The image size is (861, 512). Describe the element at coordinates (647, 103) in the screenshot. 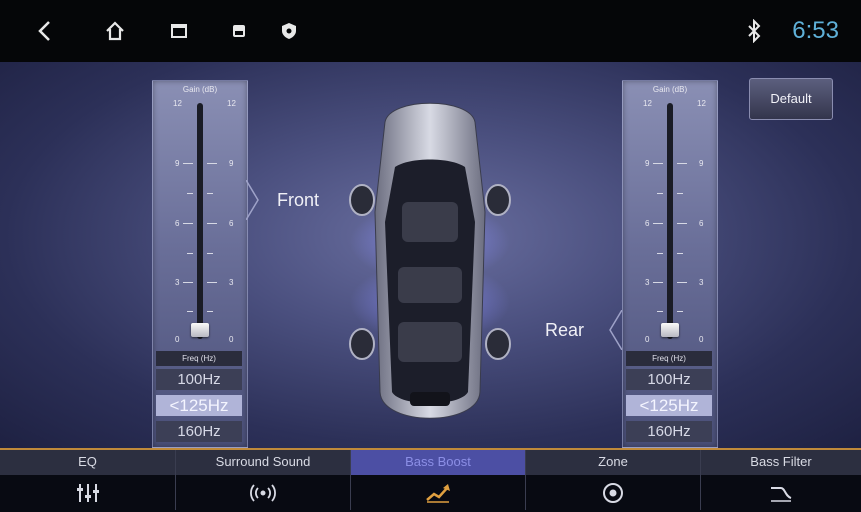

I see `rear-scale-12-left: 12` at that location.